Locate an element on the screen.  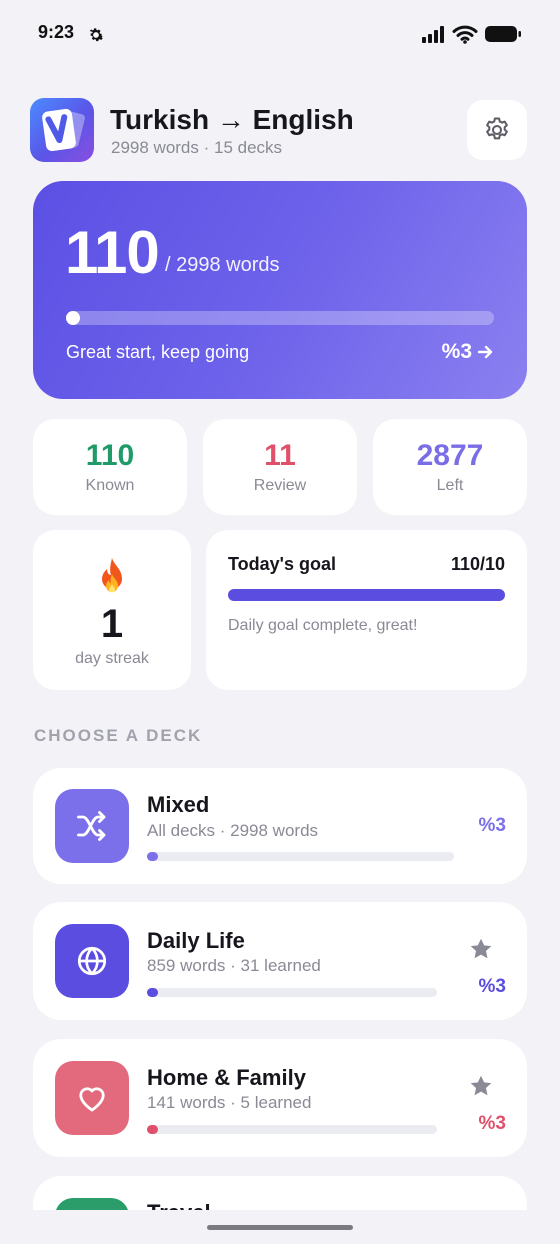
deck-card-mixed: Mixed All decks · 2998 words %3 is located at coordinates (280, 826).